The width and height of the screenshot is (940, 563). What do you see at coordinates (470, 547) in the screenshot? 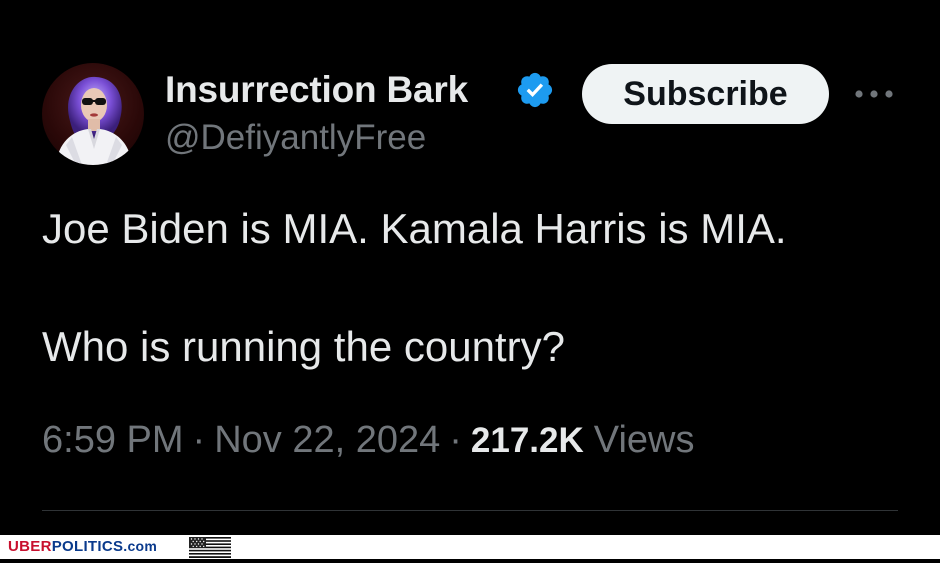
I see `watermark-bar: UBERPOLITICS.com` at bounding box center [470, 547].